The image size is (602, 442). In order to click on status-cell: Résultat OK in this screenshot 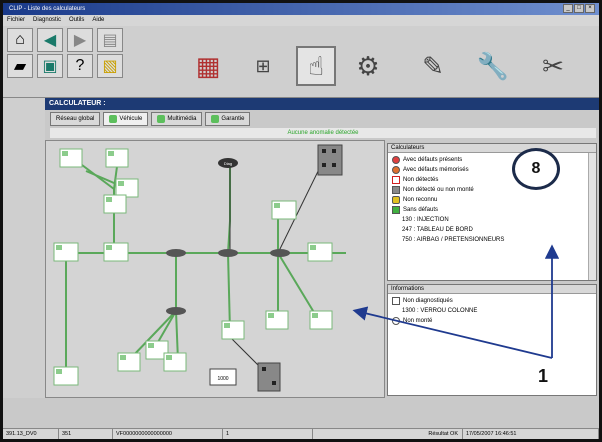, I will do `click(388, 434)`.